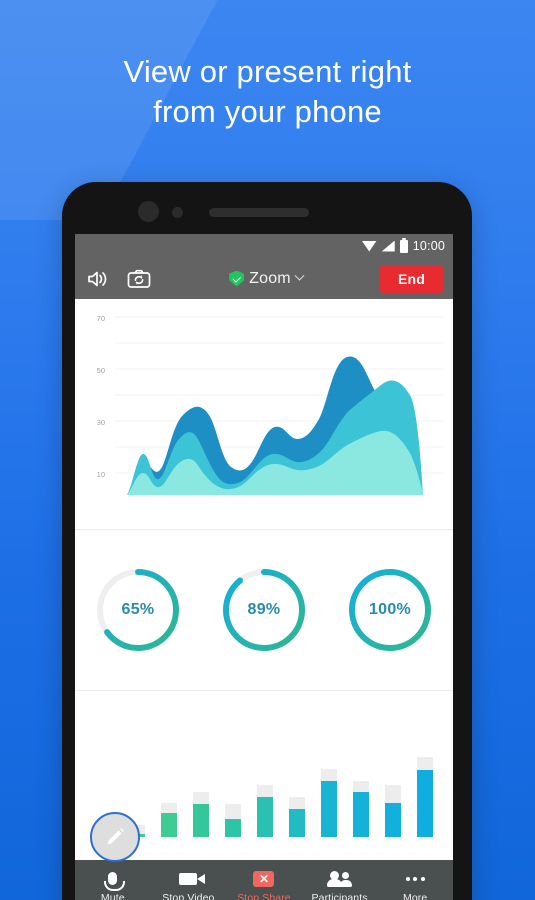 This screenshot has height=900, width=535. What do you see at coordinates (101, 474) in the screenshot?
I see `y-tick-10: 10` at bounding box center [101, 474].